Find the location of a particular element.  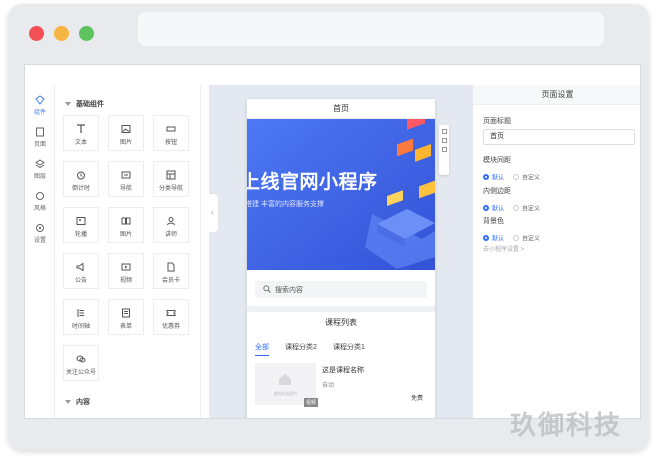

follow-icon is located at coordinates (81, 359).